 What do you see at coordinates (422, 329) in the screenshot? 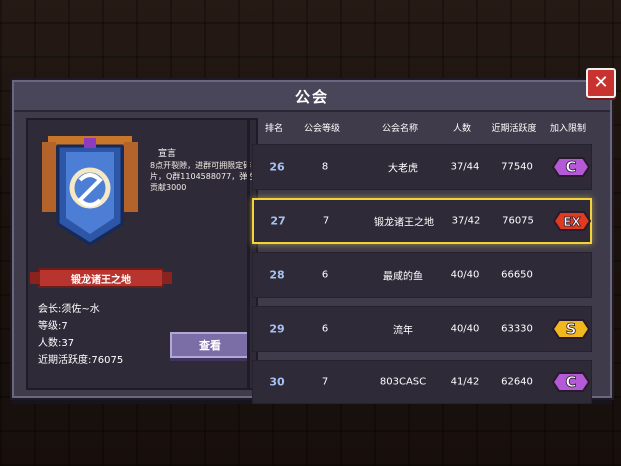
I see `table-row: 29 6 流年 40/40 63330 S` at bounding box center [422, 329].